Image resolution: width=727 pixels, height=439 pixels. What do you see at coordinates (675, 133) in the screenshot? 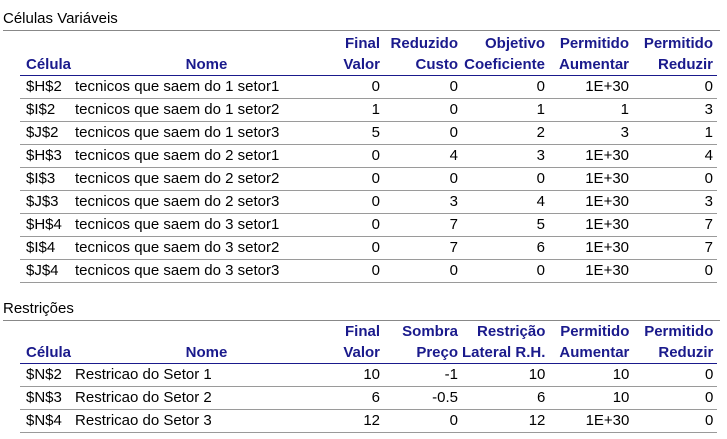
I see `cell-allowed-decrease: 1` at bounding box center [675, 133].